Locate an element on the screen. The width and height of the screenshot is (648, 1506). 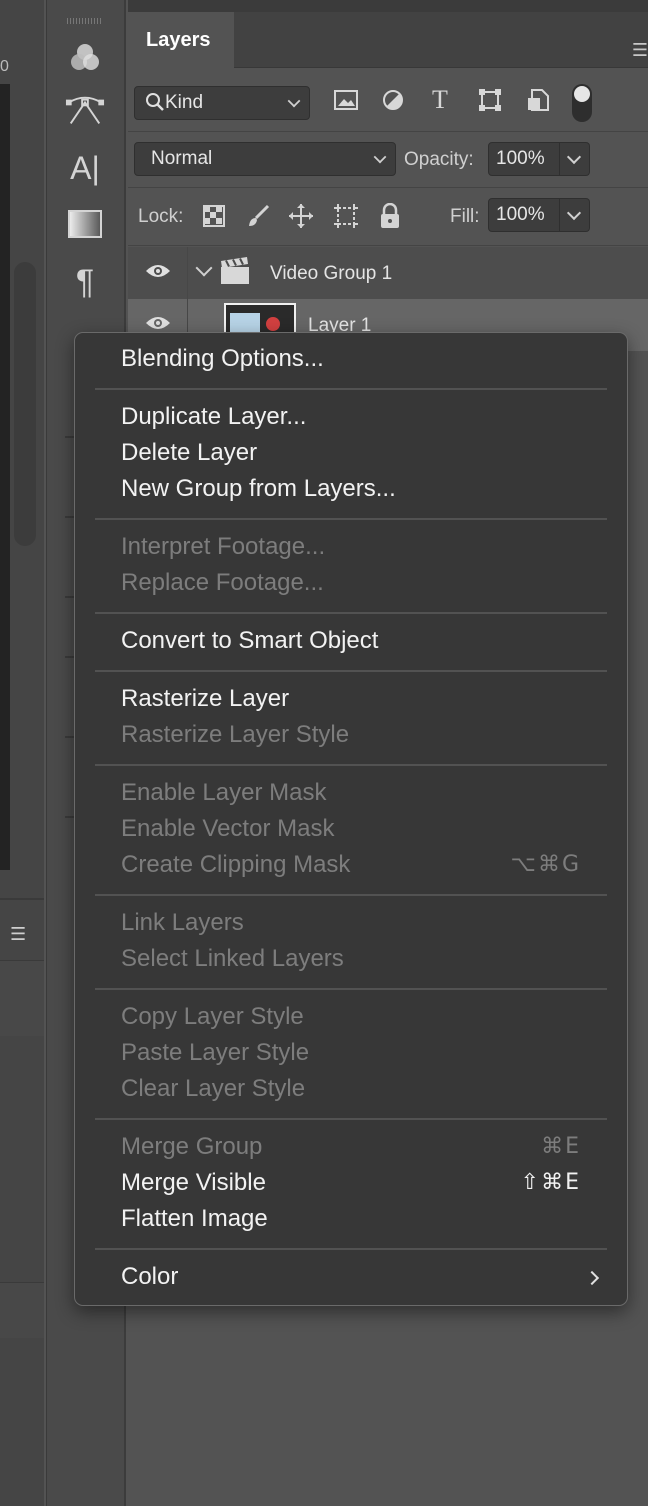
menu-item-enable-layer-mask: Enable Layer Mask is located at coordinates (224, 792).